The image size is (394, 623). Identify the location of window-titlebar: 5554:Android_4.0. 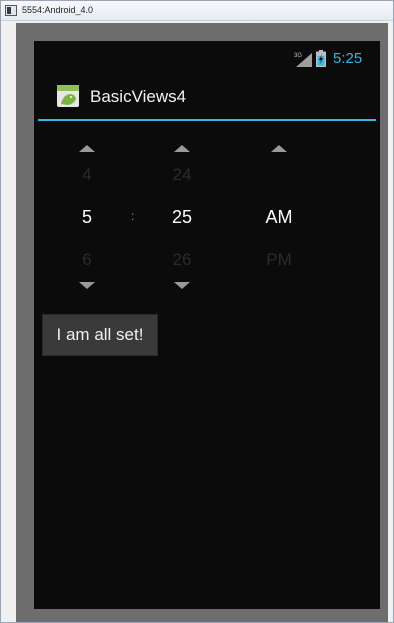
(197, 11).